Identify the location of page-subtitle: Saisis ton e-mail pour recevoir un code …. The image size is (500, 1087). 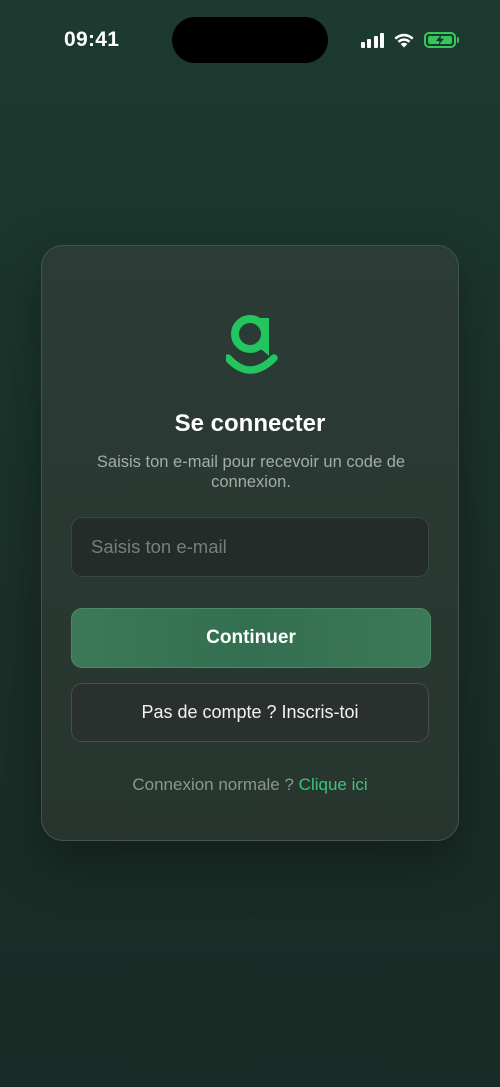
(251, 472).